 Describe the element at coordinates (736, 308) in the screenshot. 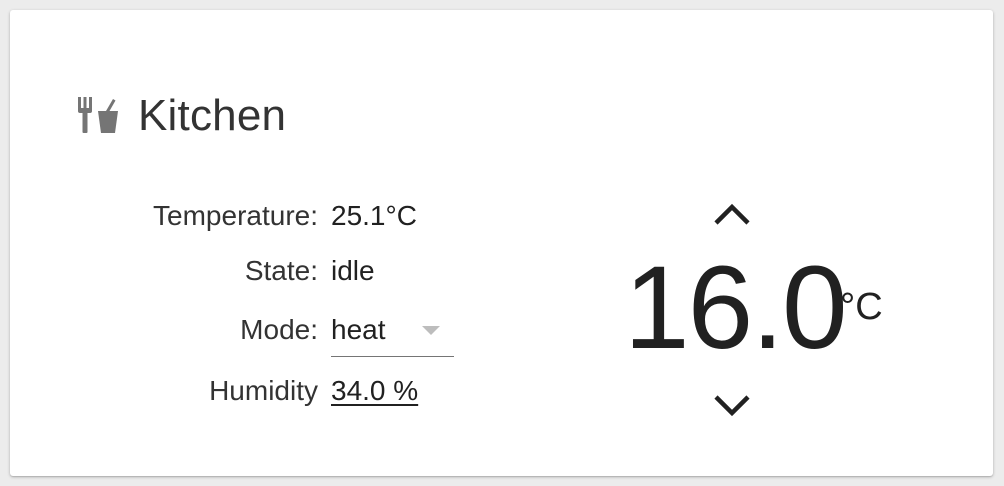

I see `target-temperature-value: 16.0` at that location.